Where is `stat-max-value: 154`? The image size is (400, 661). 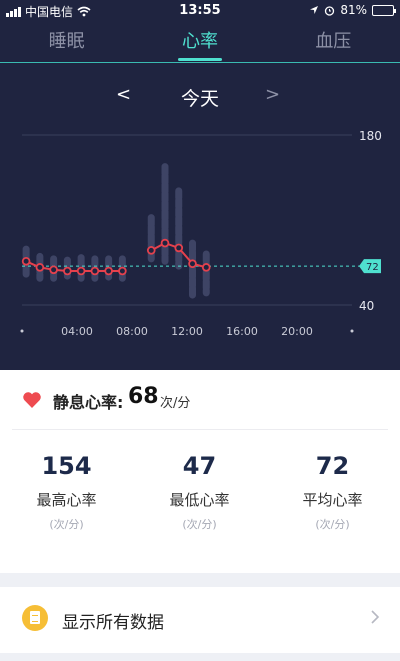 stat-max-value: 154 is located at coordinates (66, 466).